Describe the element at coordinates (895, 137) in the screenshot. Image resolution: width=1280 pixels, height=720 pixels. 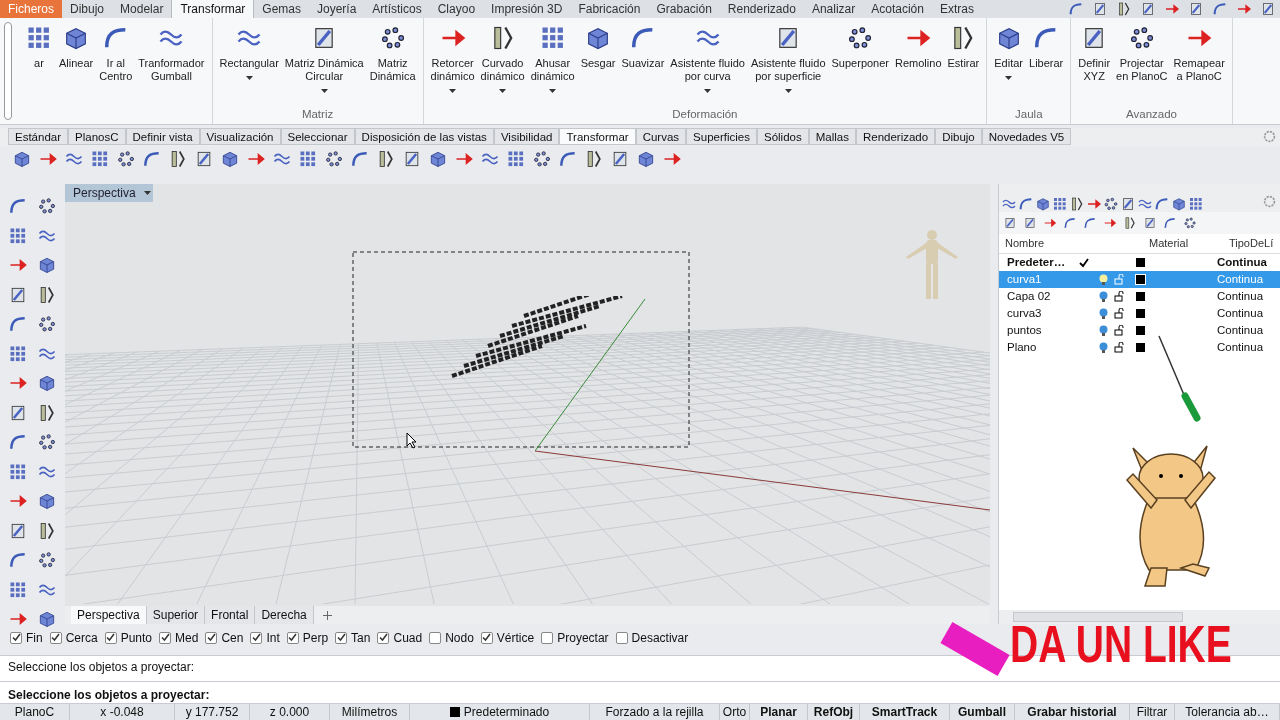
I see `toolbar-tab: Renderizado` at that location.